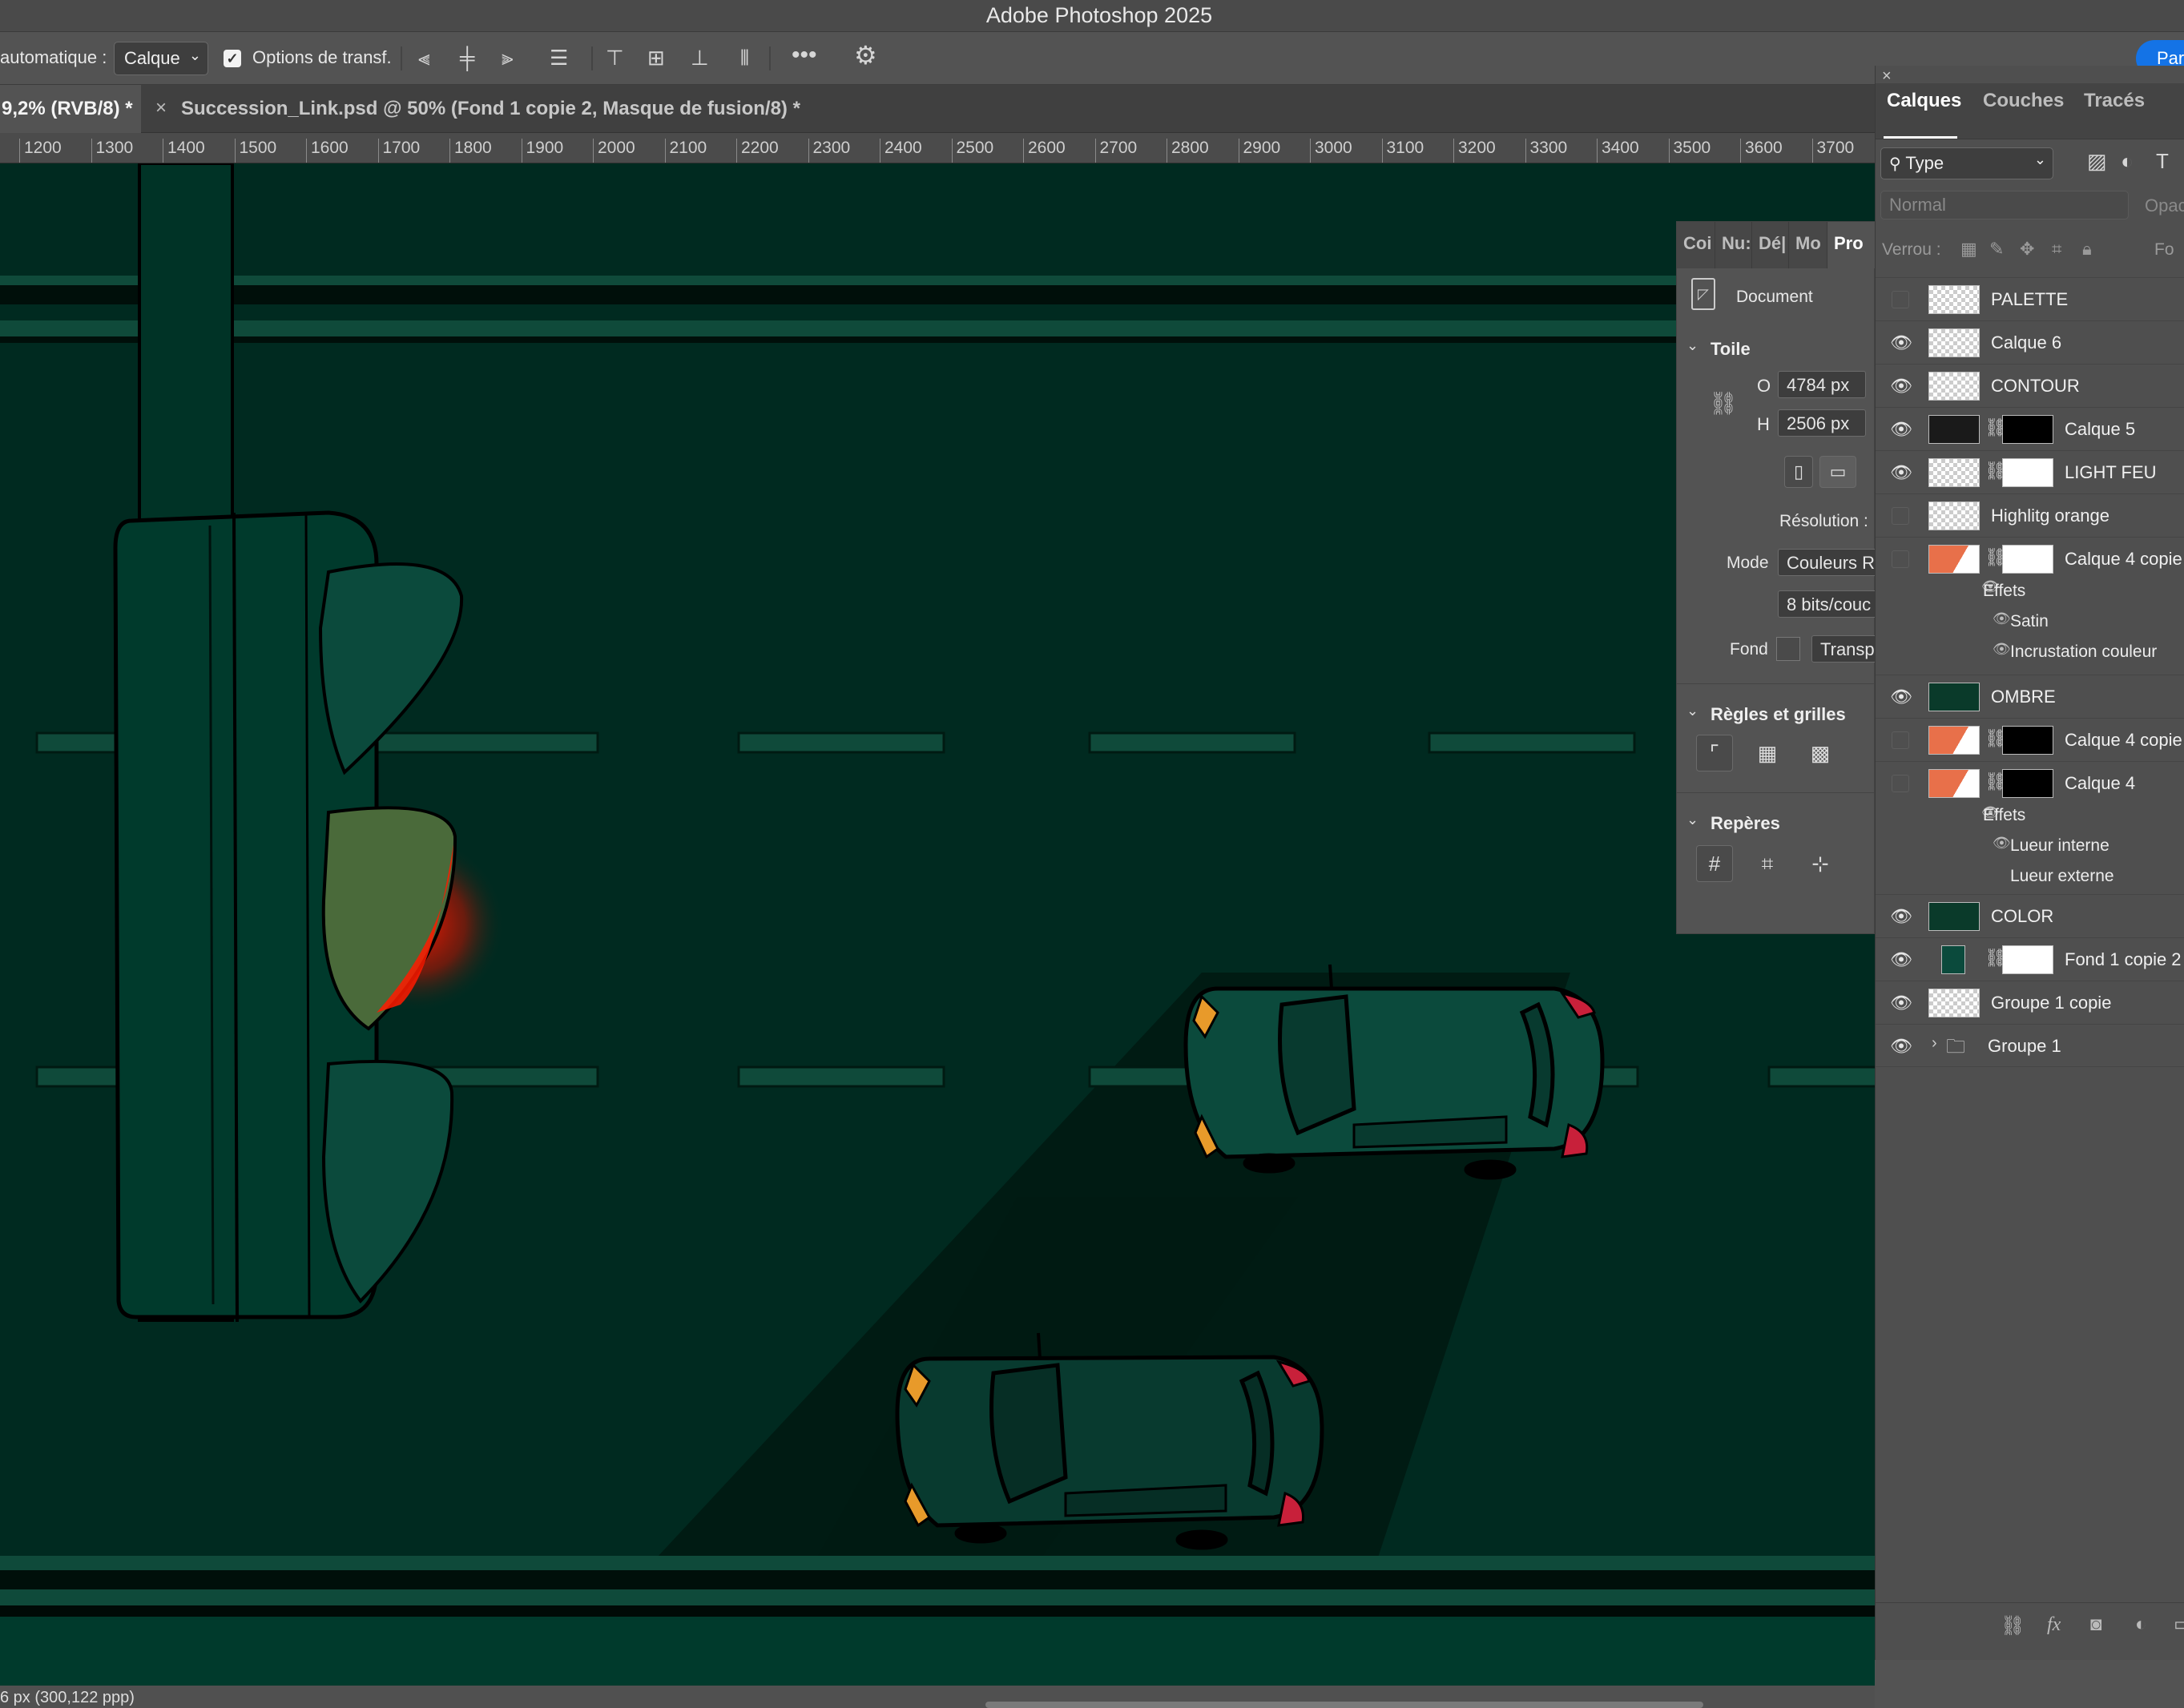  What do you see at coordinates (1715, 864) in the screenshot?
I see `guides-icon: #` at bounding box center [1715, 864].